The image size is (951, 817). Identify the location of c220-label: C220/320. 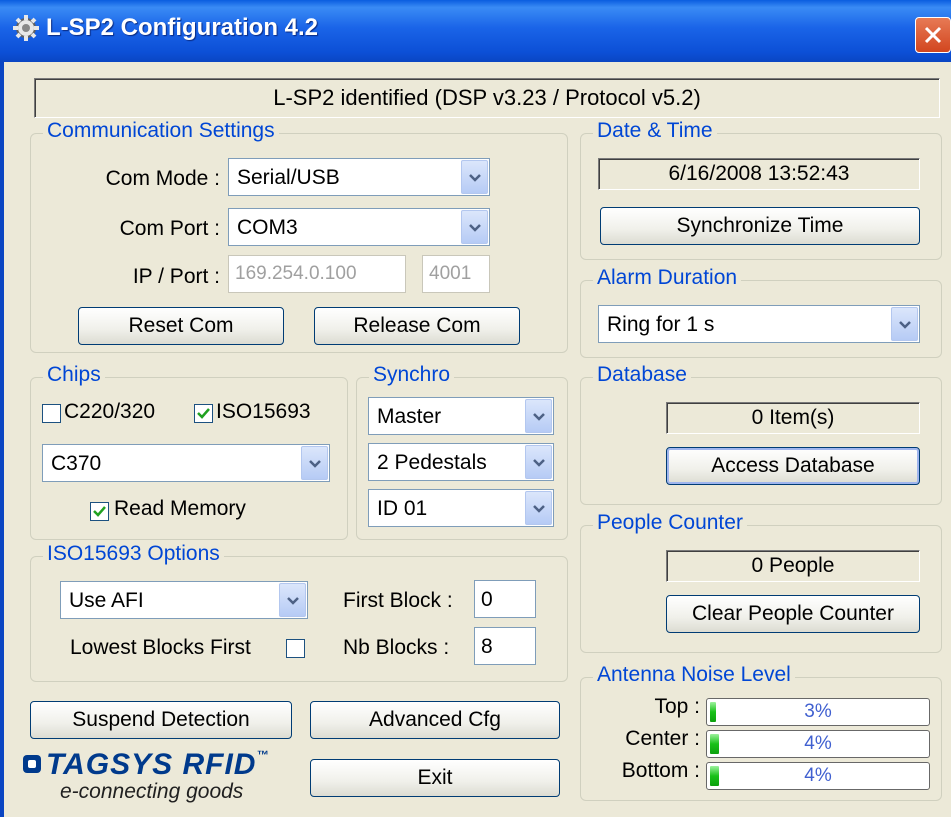
(110, 411).